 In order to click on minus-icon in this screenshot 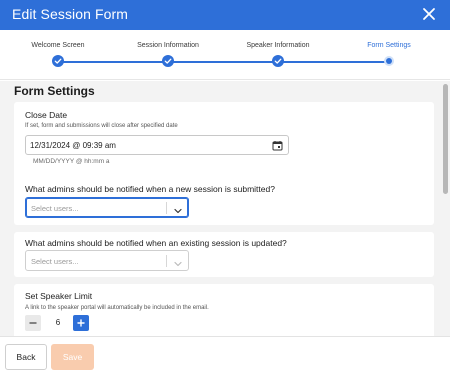, I will do `click(33, 323)`.